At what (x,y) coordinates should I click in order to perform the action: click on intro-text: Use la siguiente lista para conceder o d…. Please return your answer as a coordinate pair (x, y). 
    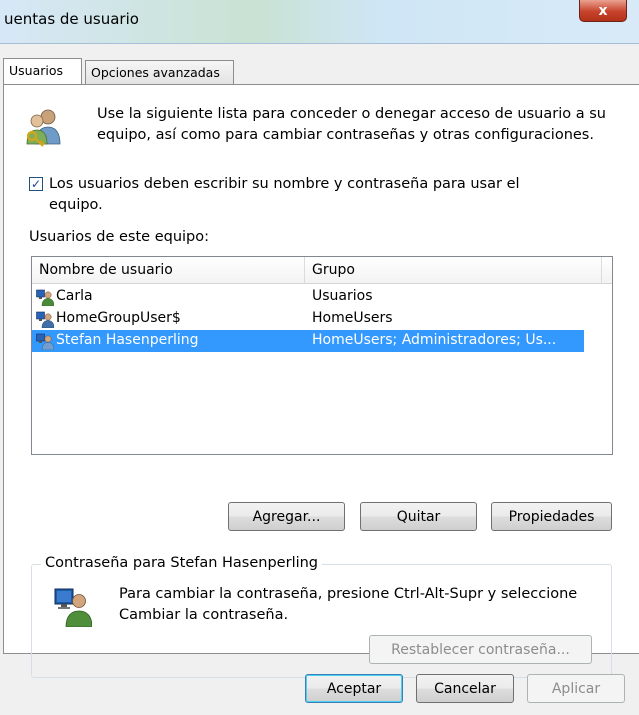
    Looking at the image, I should click on (351, 124).